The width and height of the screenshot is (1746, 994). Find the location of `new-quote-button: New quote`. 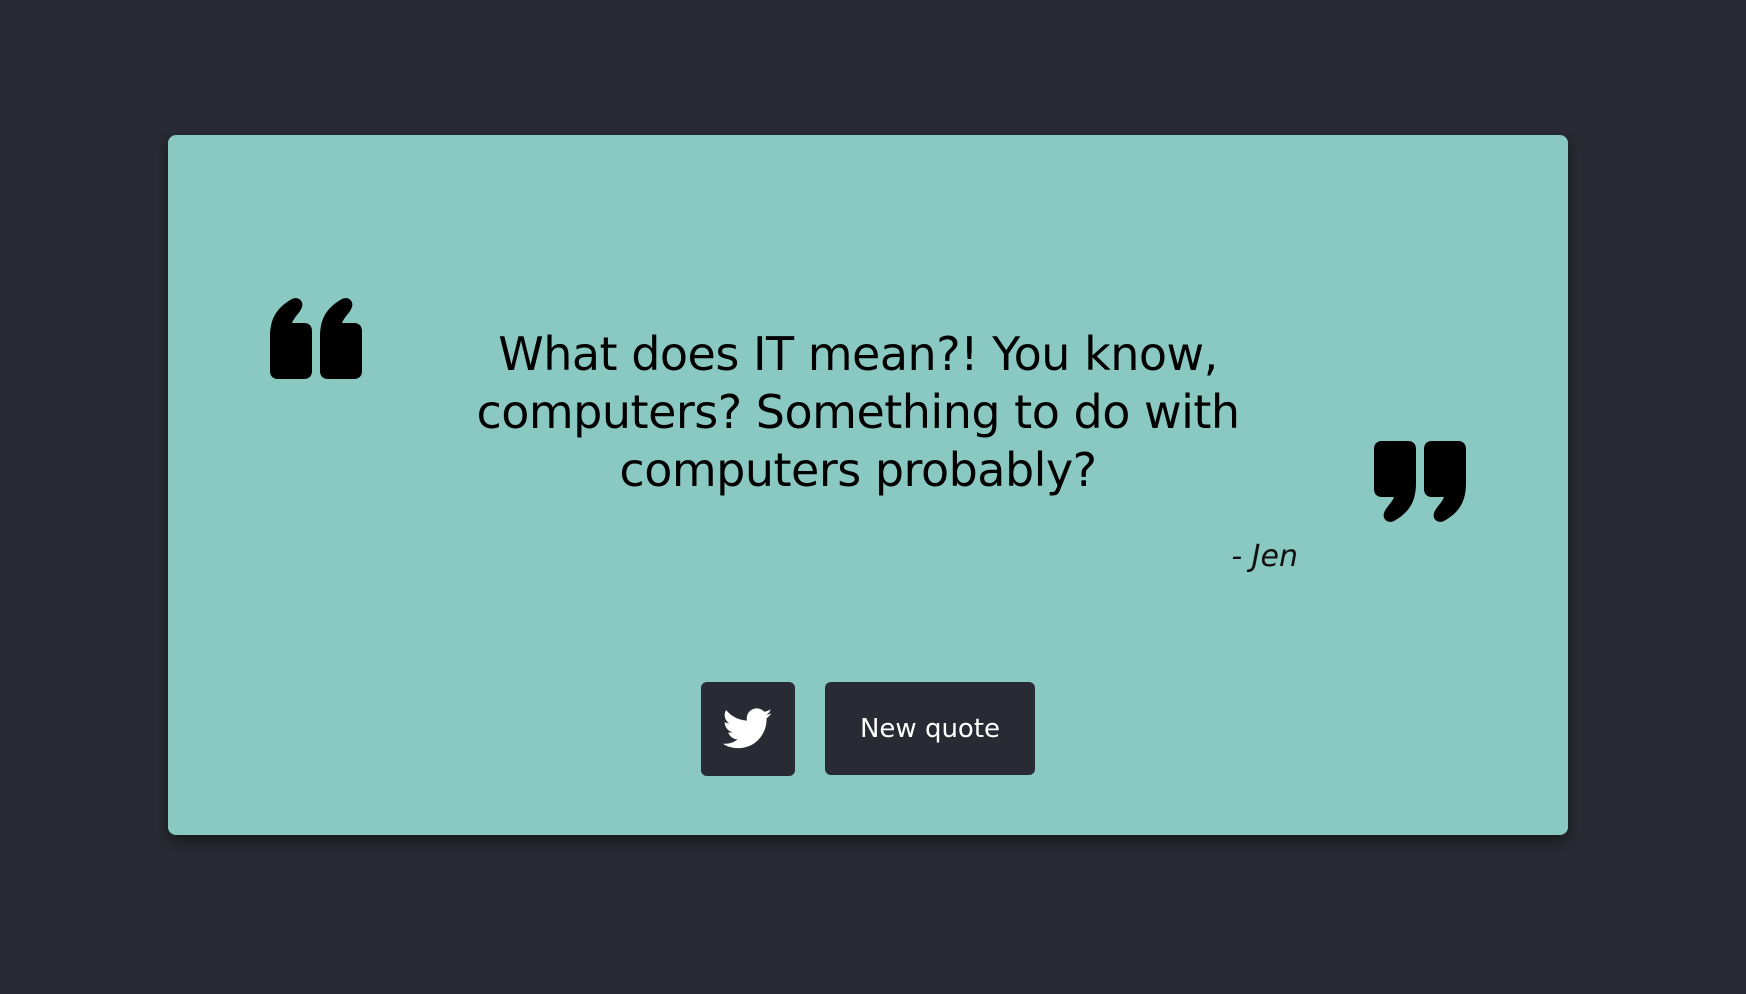

new-quote-button: New quote is located at coordinates (930, 728).